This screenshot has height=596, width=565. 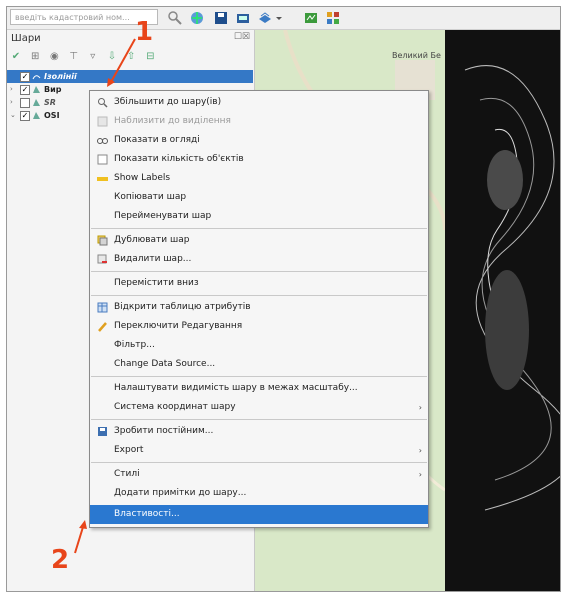 What do you see at coordinates (60, 560) in the screenshot?
I see `annotation-step-2: 2` at bounding box center [60, 560].